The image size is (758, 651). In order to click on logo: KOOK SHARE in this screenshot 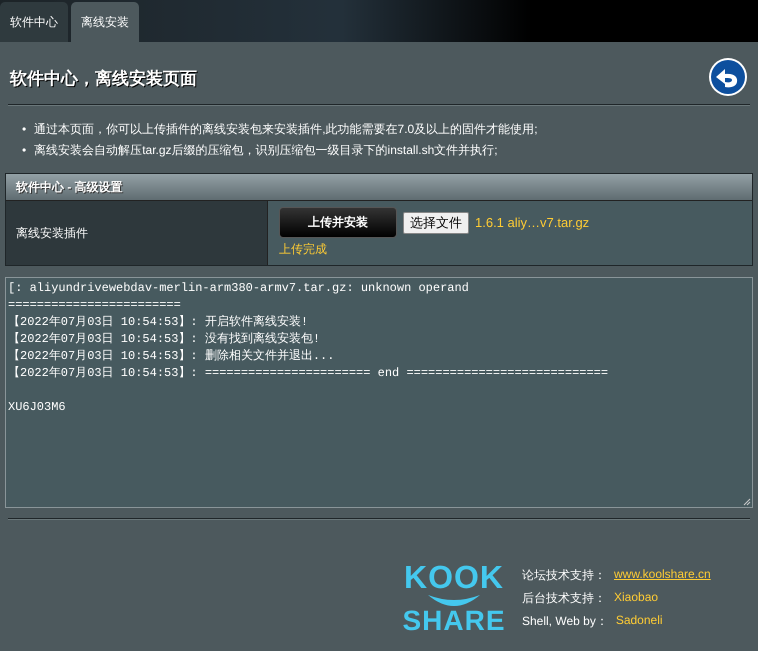, I will do `click(454, 598)`.